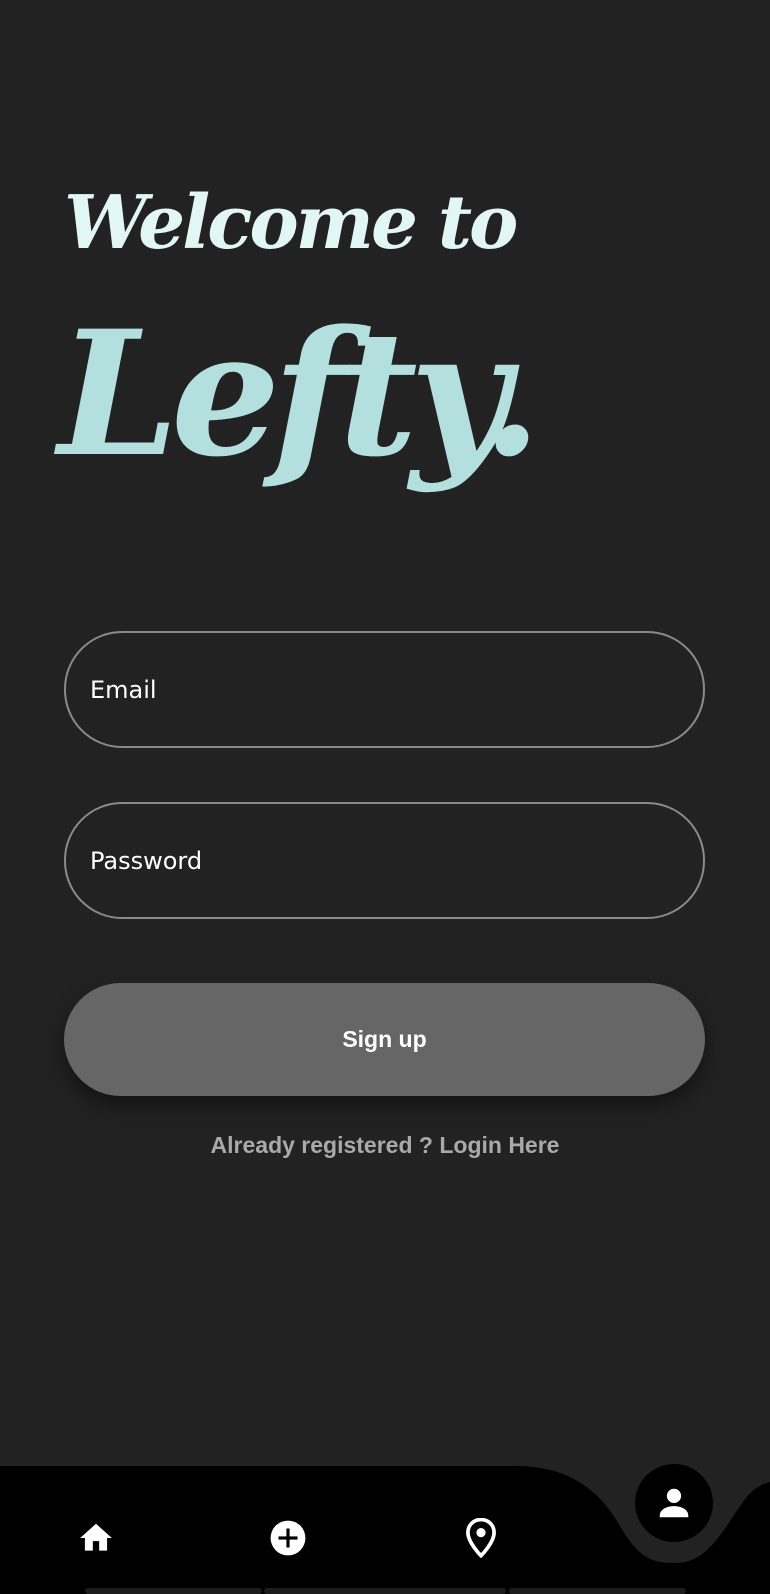 This screenshot has width=770, height=1594. What do you see at coordinates (384, 1039) in the screenshot?
I see `signup-button: Sign up` at bounding box center [384, 1039].